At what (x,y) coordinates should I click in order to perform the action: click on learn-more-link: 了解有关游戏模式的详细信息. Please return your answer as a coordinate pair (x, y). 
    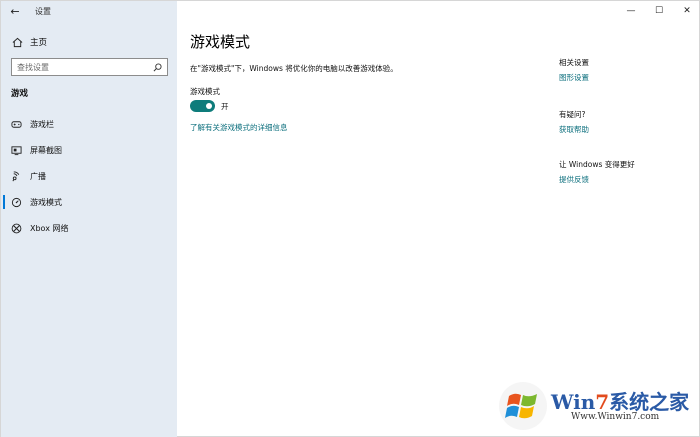
    Looking at the image, I should click on (239, 127).